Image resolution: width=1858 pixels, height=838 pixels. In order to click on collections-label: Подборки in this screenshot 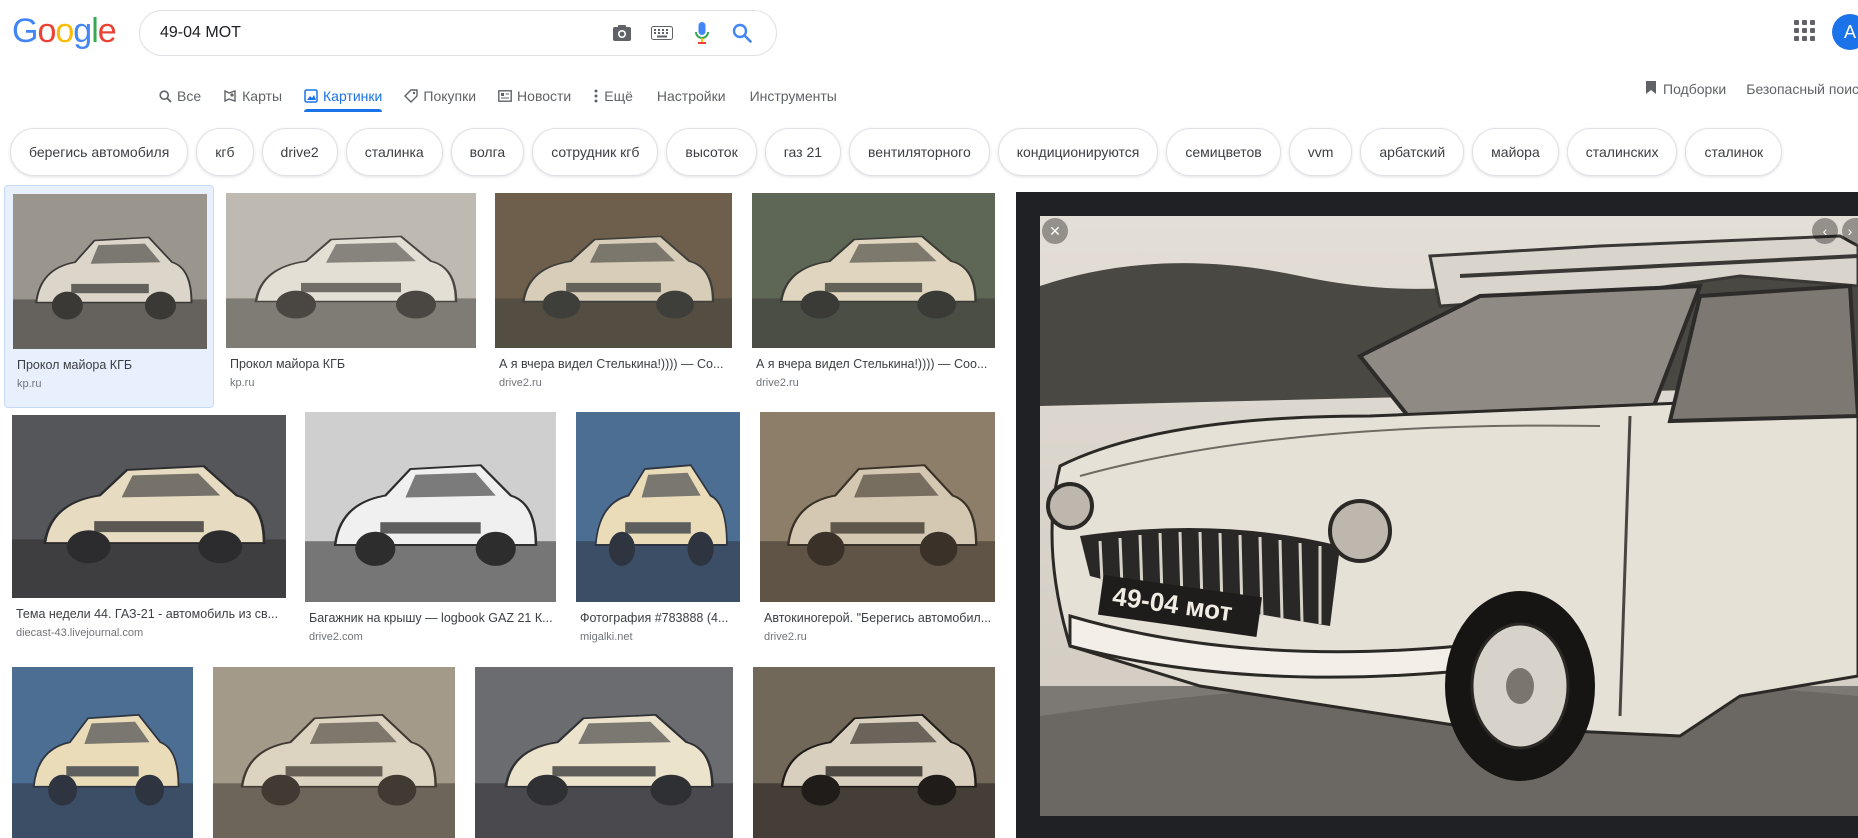, I will do `click(1695, 89)`.